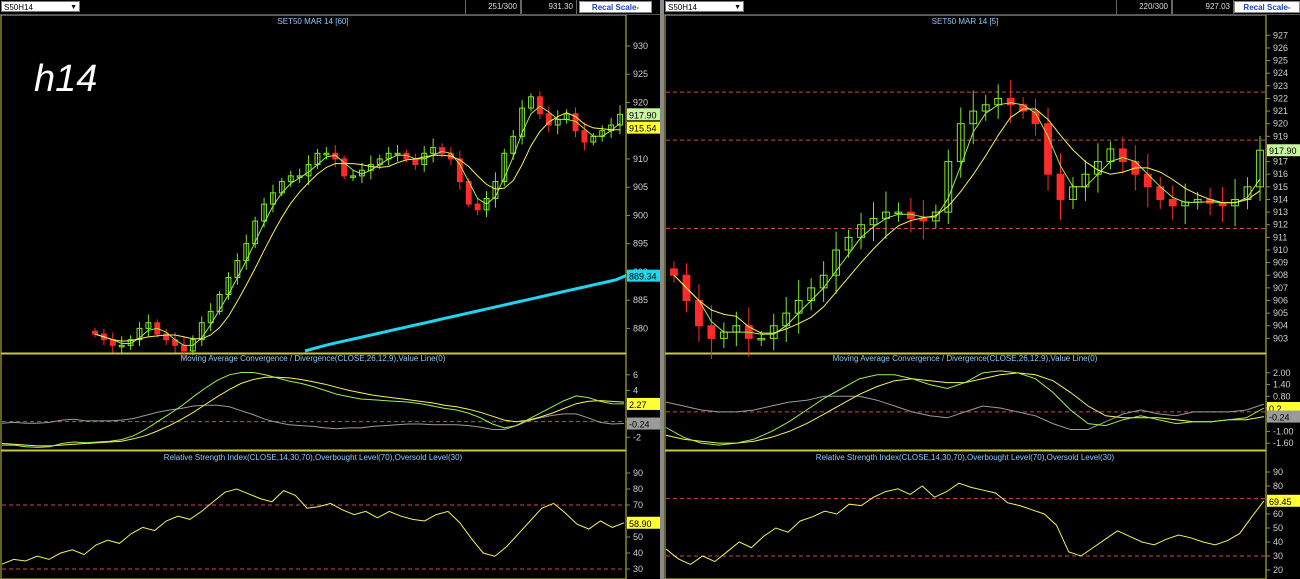 The image size is (1300, 579). What do you see at coordinates (1280, 61) in the screenshot?
I see `price-axis-tick-label: 925` at bounding box center [1280, 61].